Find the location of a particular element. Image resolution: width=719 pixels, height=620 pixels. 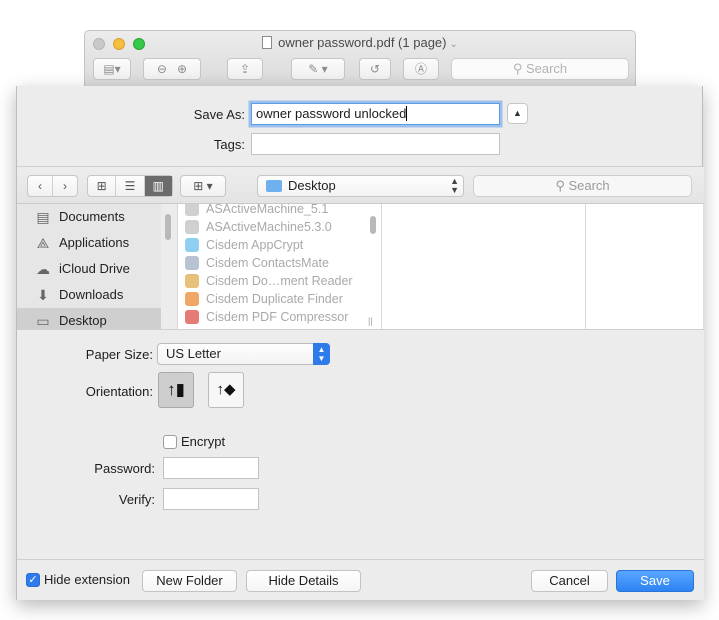

chevron-left-icon: ‹ is located at coordinates (40, 186).